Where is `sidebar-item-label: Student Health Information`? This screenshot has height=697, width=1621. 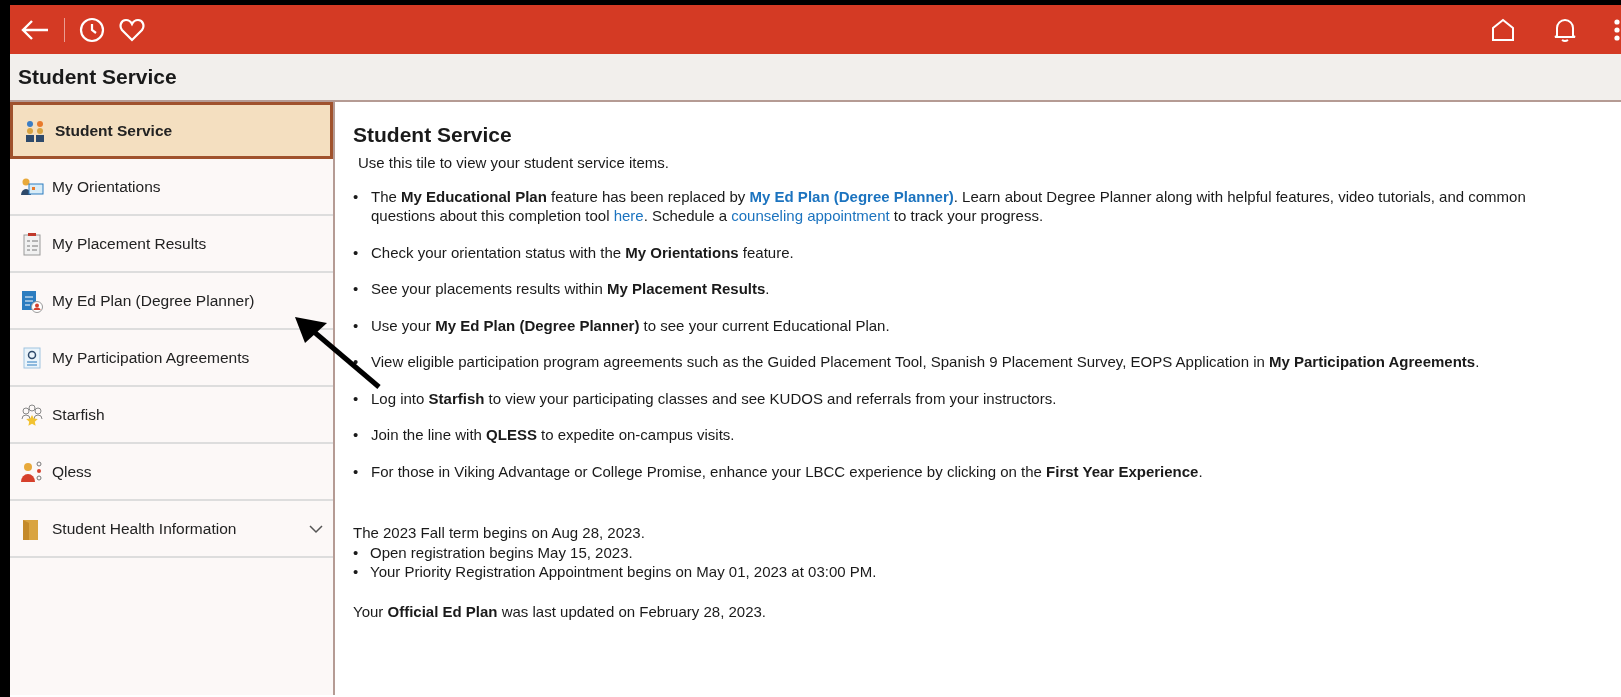 sidebar-item-label: Student Health Information is located at coordinates (145, 528).